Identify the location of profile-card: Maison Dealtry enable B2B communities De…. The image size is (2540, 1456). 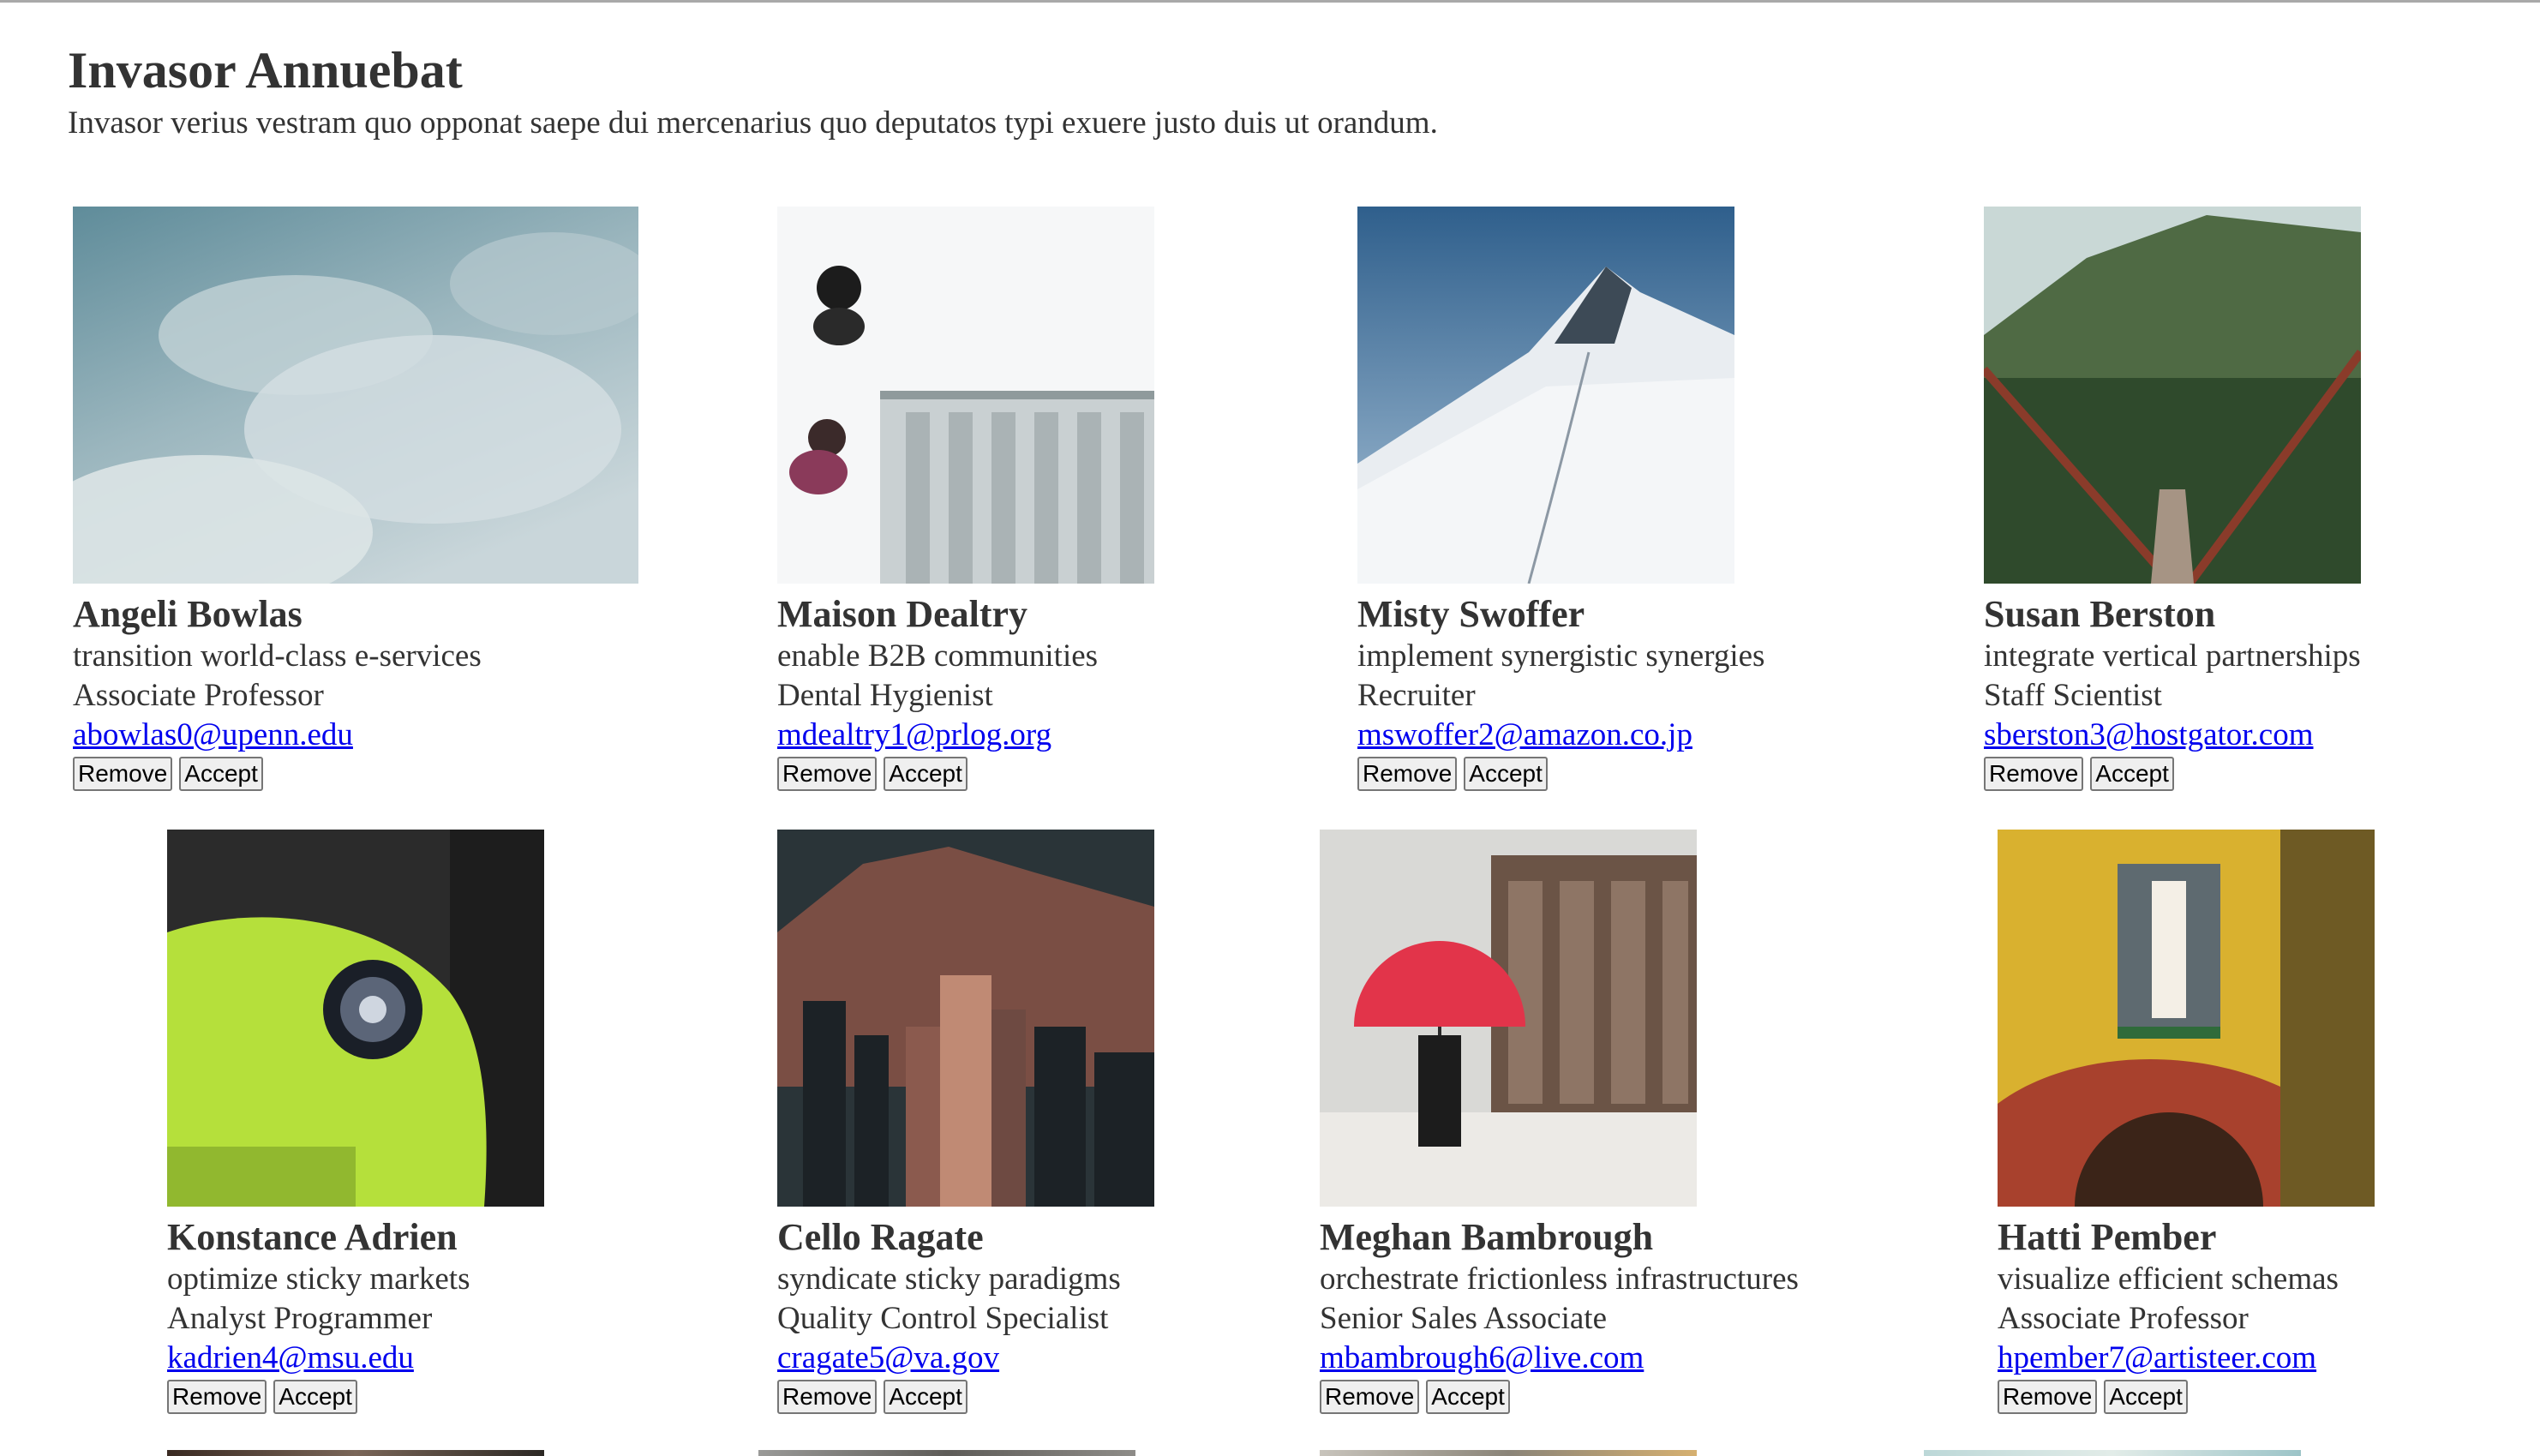
(1115, 499).